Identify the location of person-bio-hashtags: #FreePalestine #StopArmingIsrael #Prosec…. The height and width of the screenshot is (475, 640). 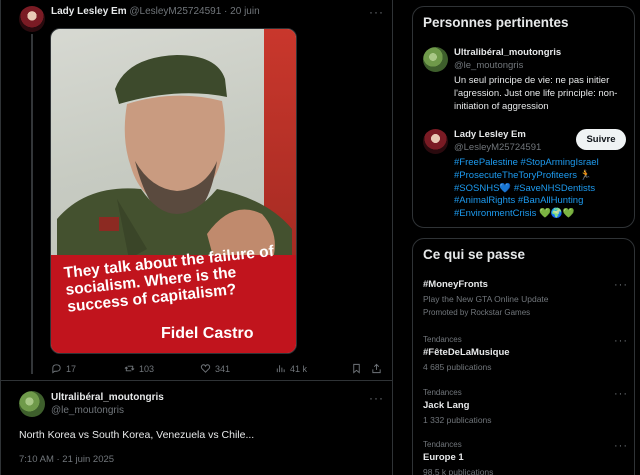
(543, 189).